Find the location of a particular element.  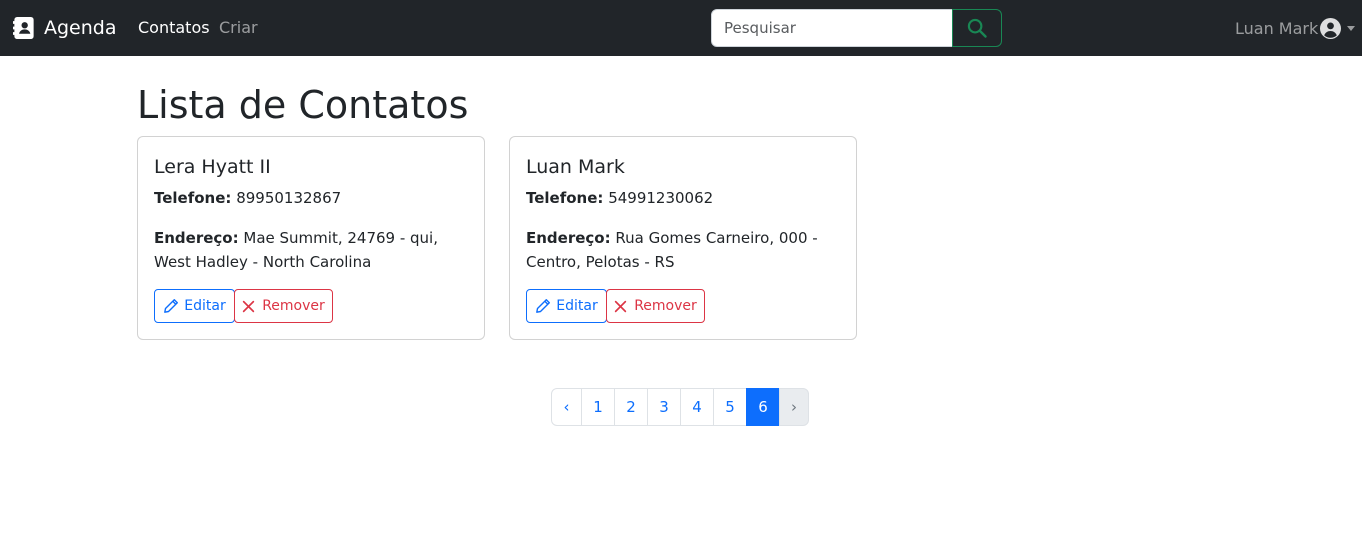

navbar: Agenda Contatos Criar Luan Mark is located at coordinates (681, 28).